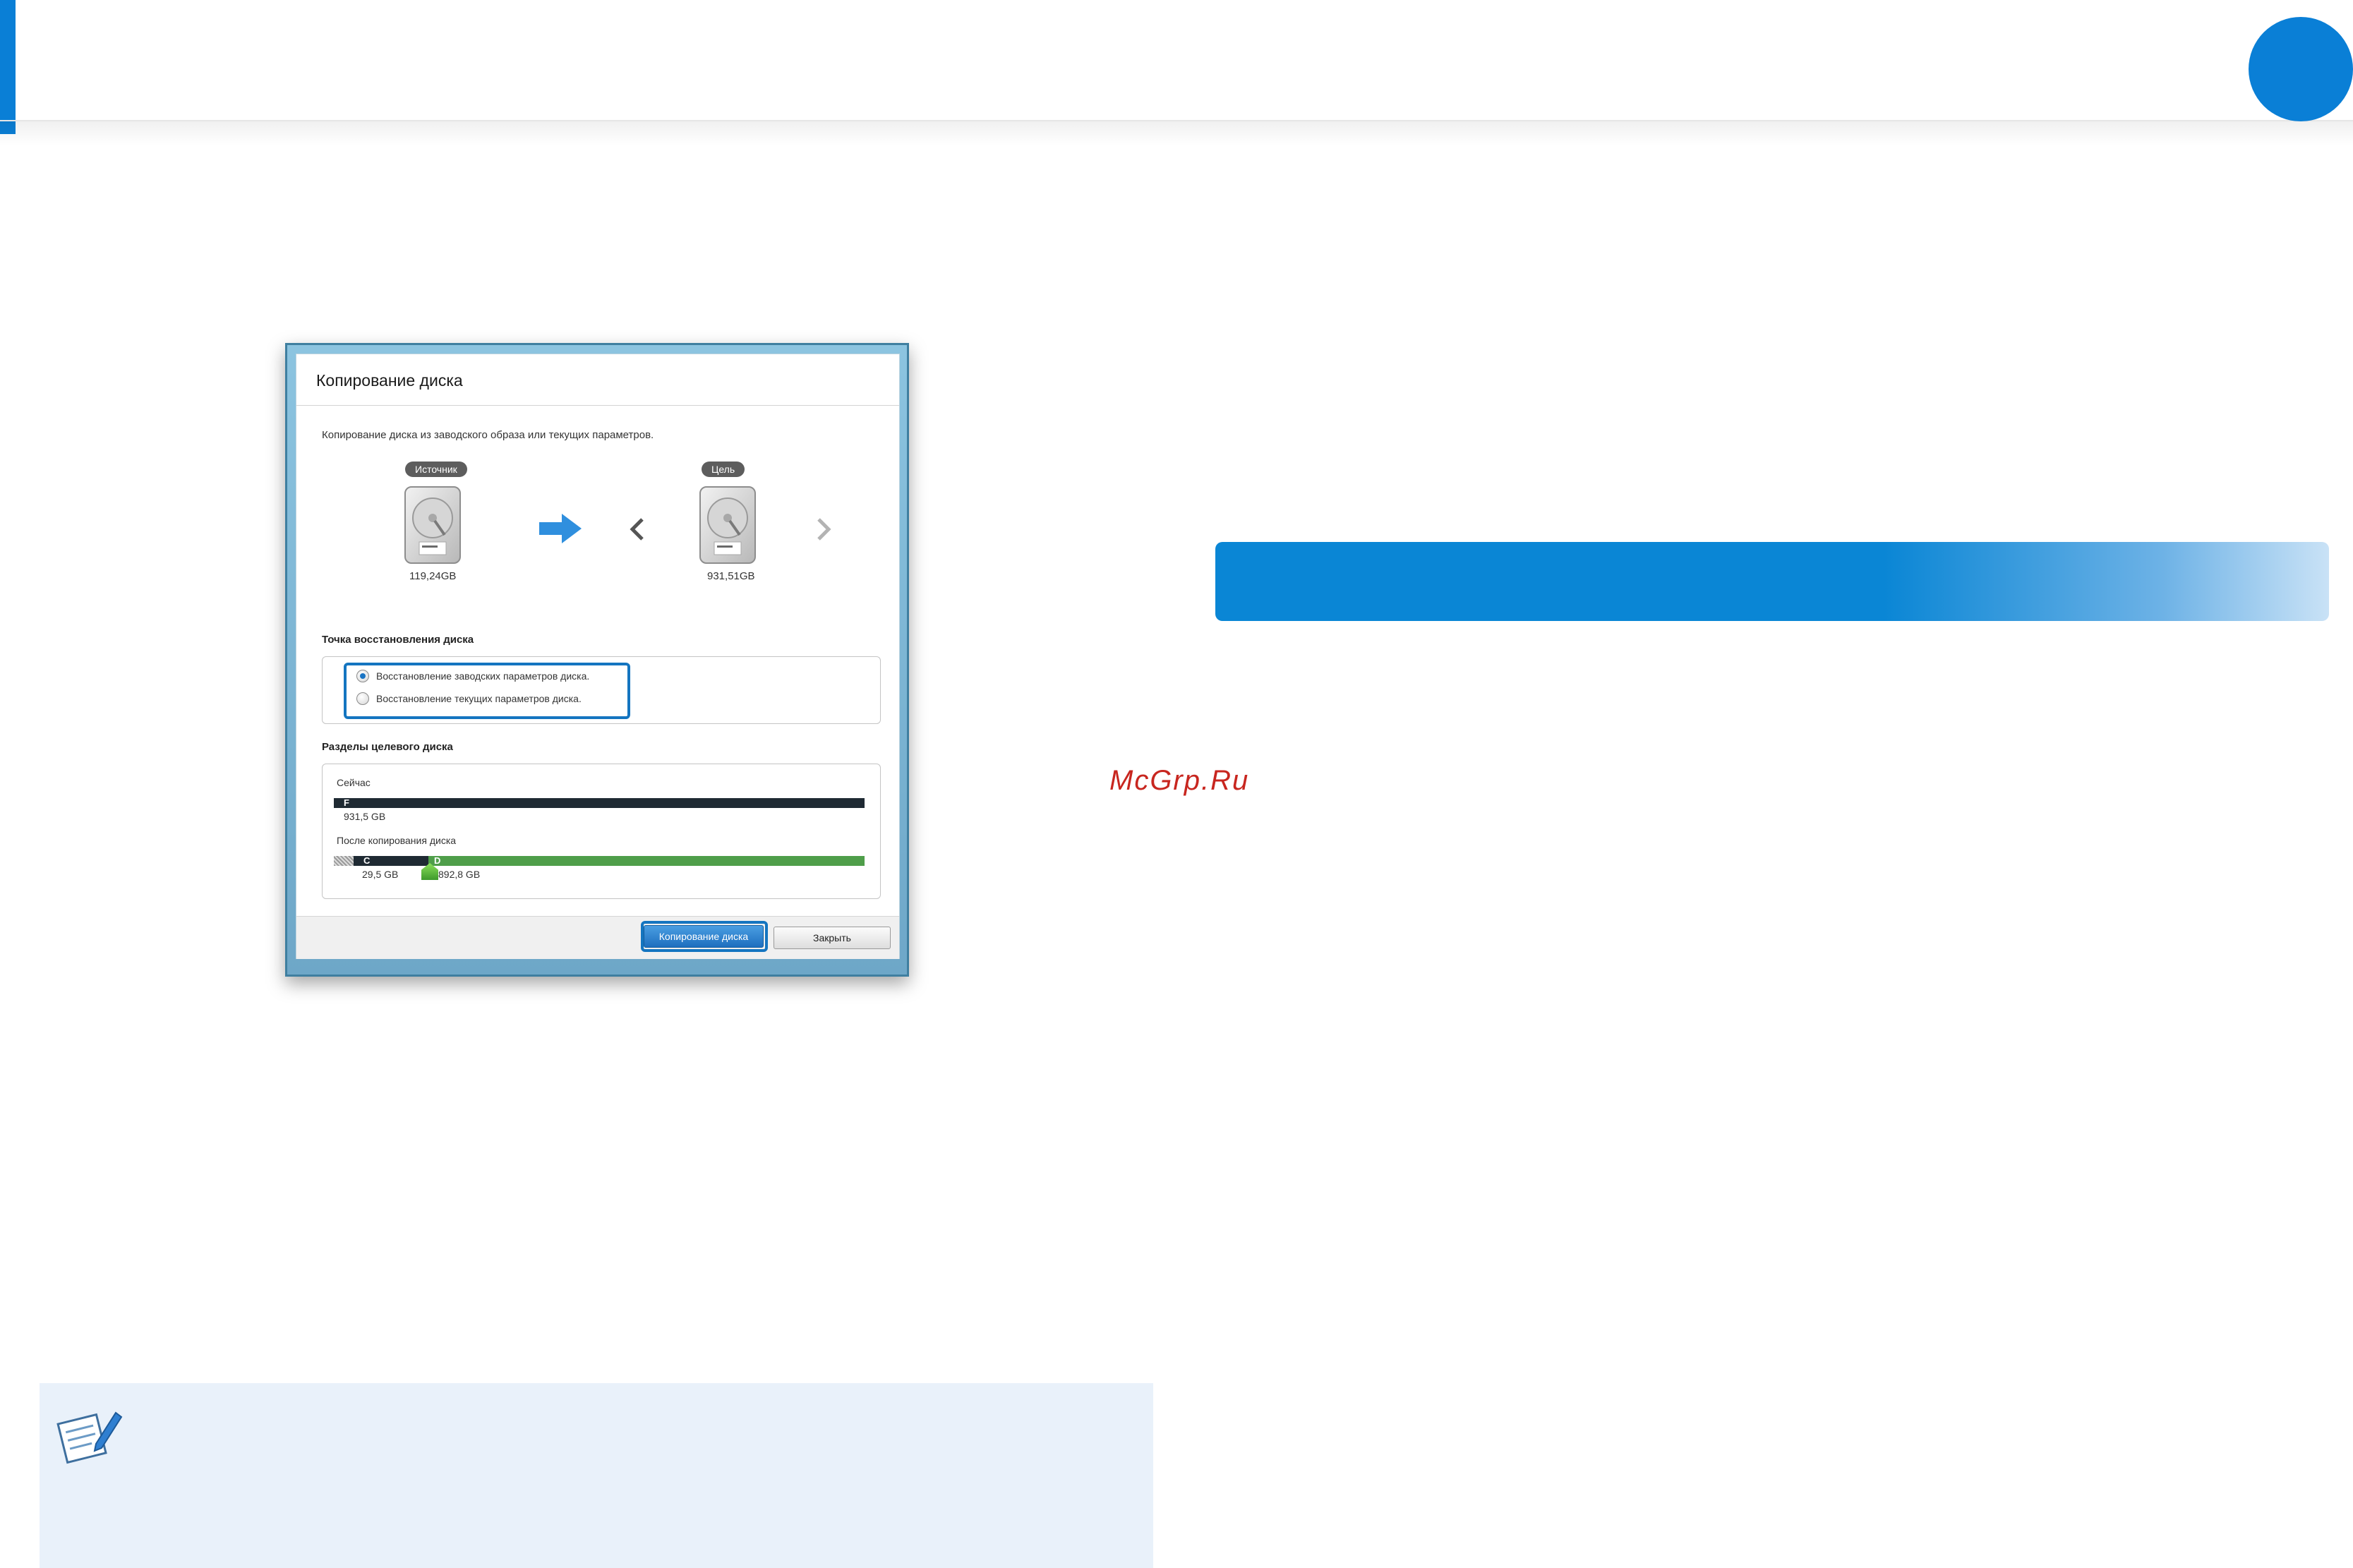 The height and width of the screenshot is (1568, 2353). Describe the element at coordinates (1772, 581) in the screenshot. I see `section-banner` at that location.